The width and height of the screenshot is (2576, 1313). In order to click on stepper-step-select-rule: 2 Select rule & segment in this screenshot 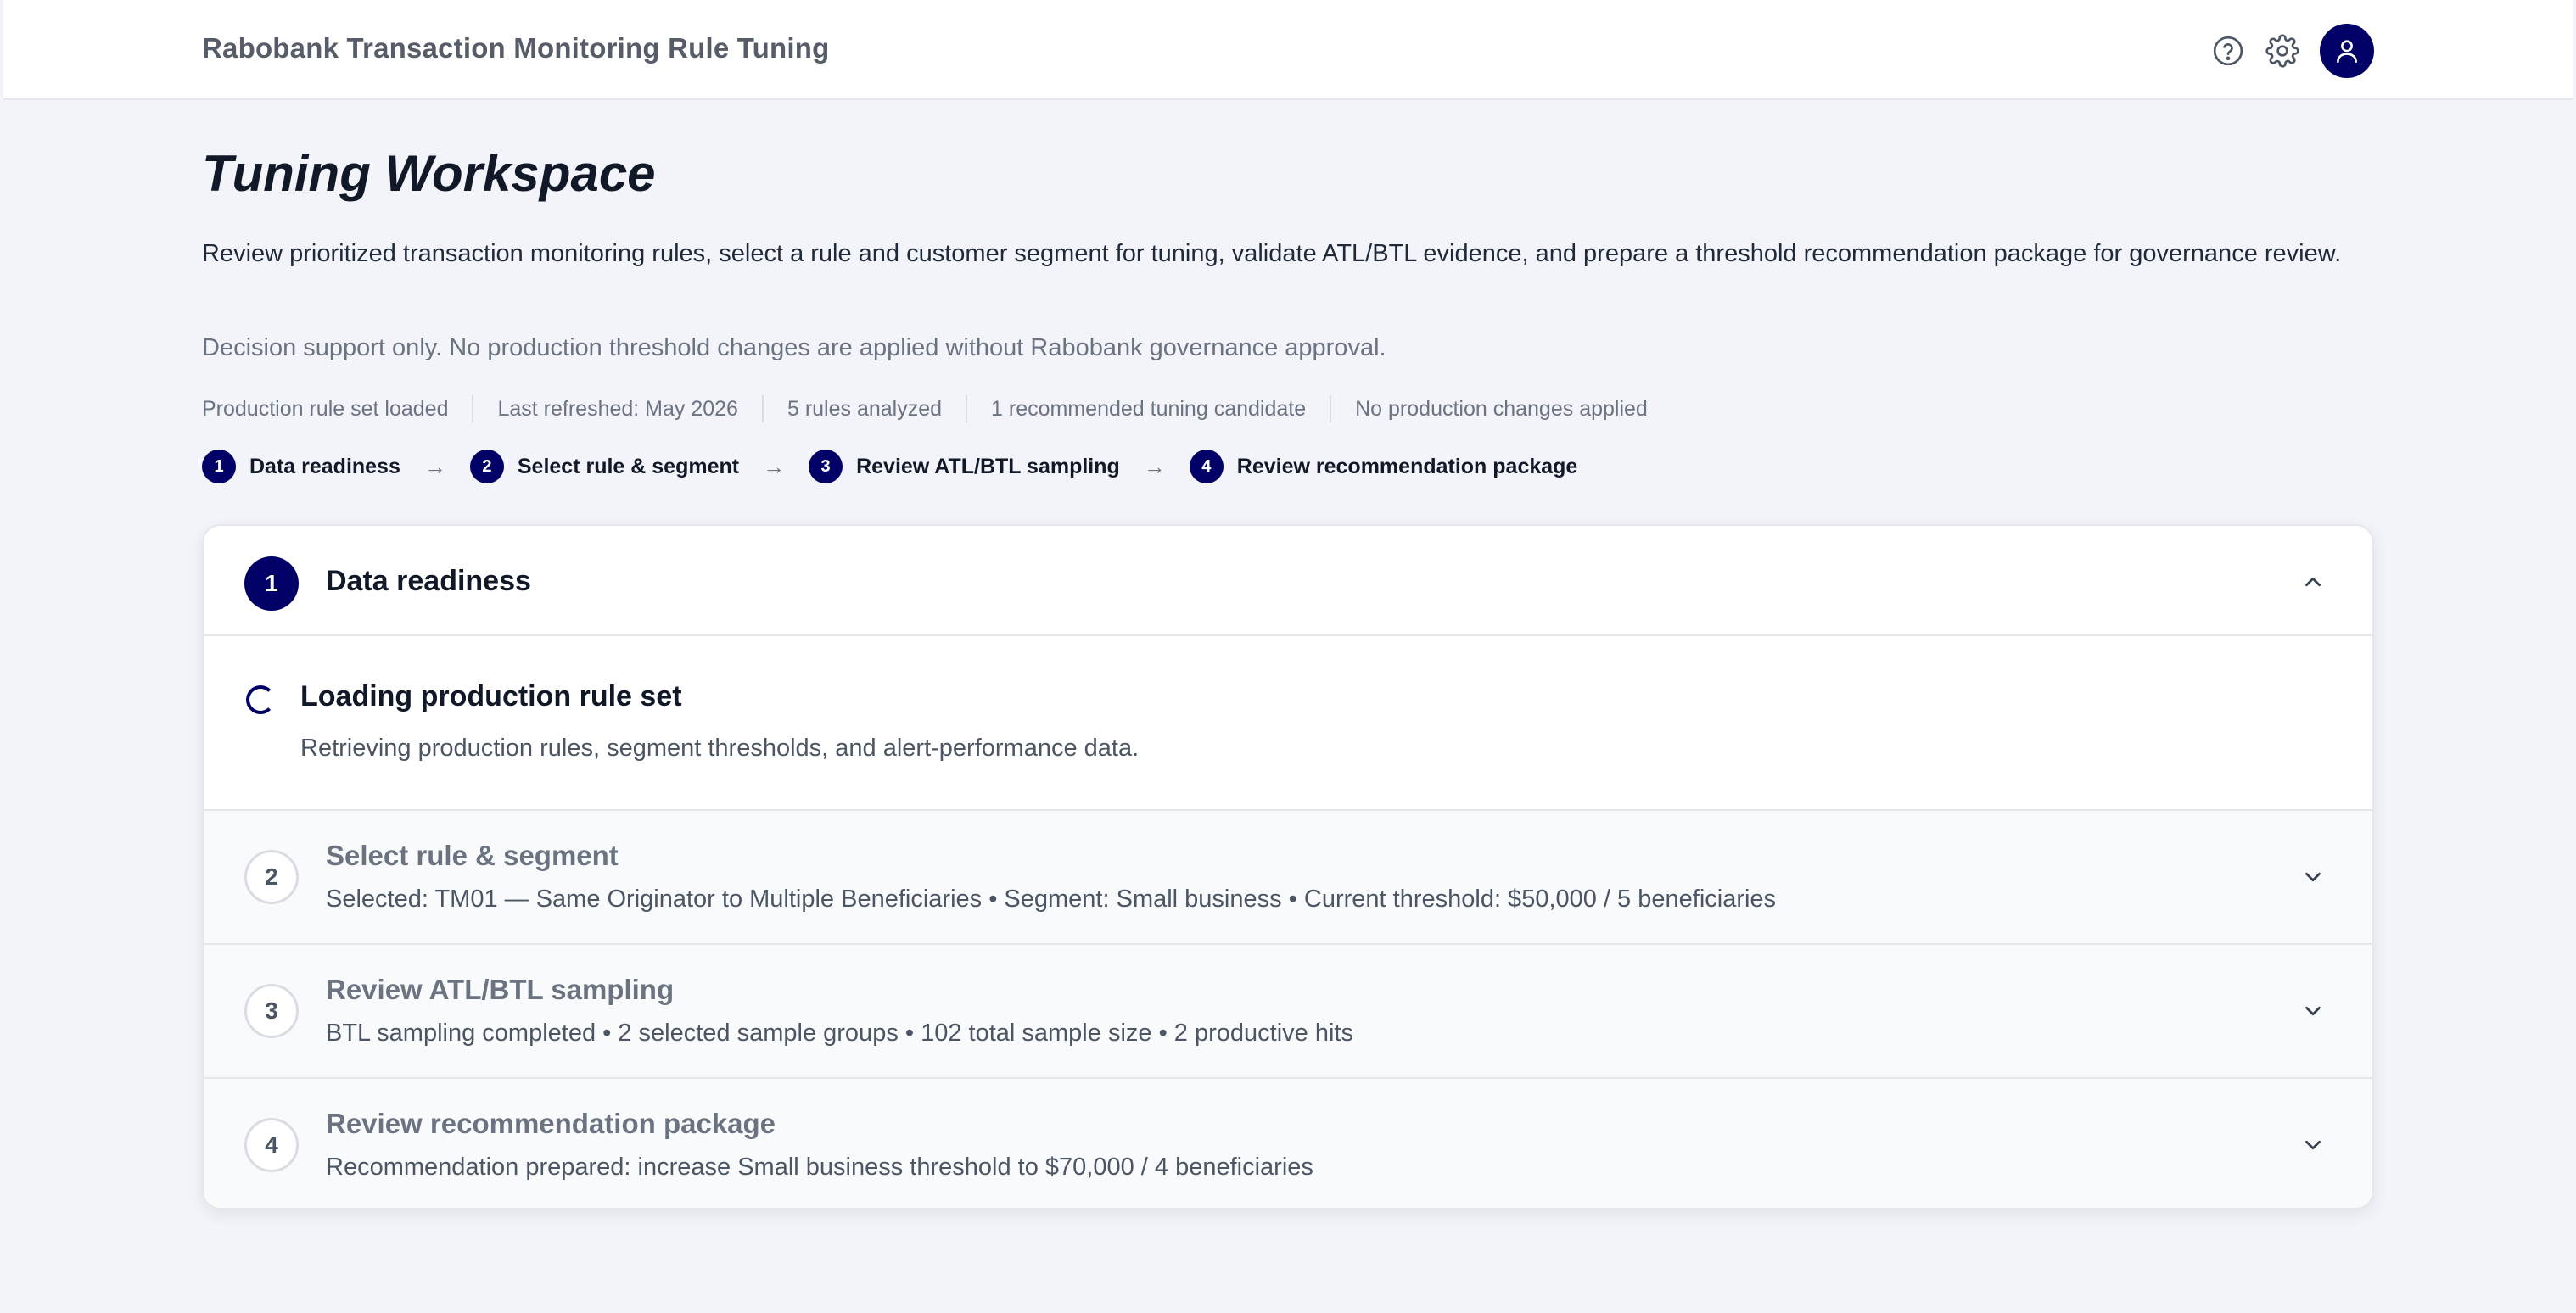, I will do `click(604, 466)`.